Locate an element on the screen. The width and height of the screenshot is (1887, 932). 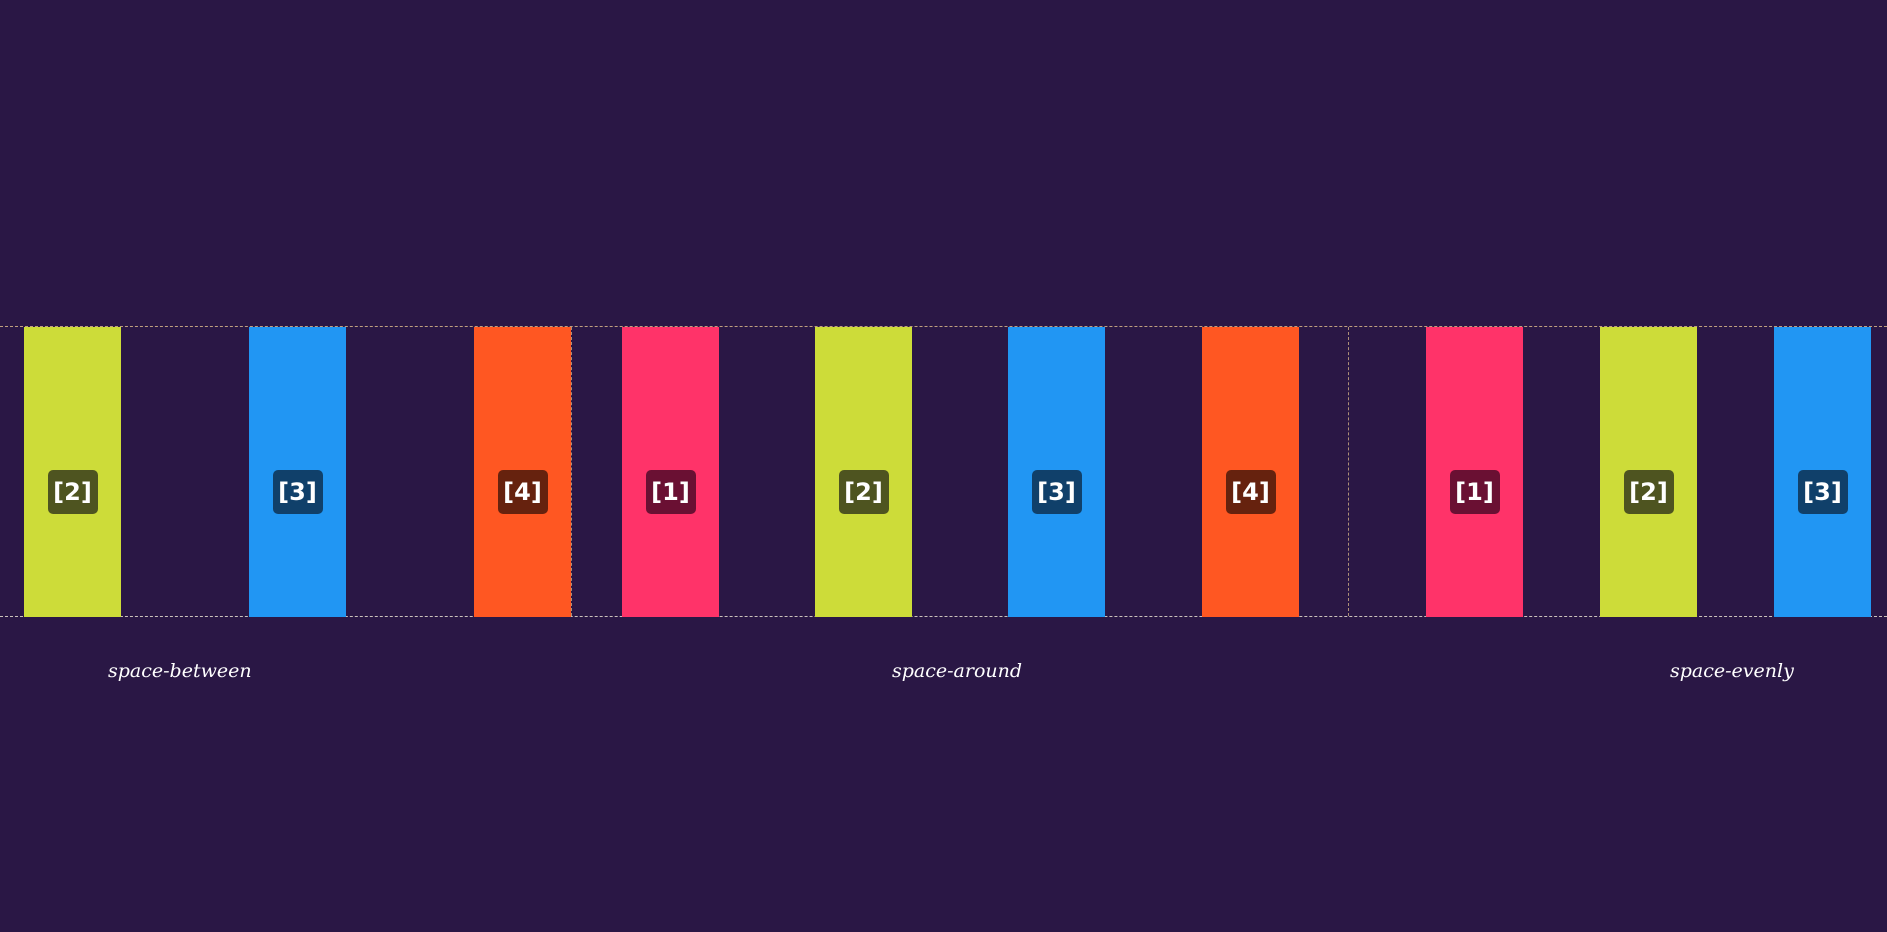
caption-space-evenly: space-evenly is located at coordinates (1732, 671).